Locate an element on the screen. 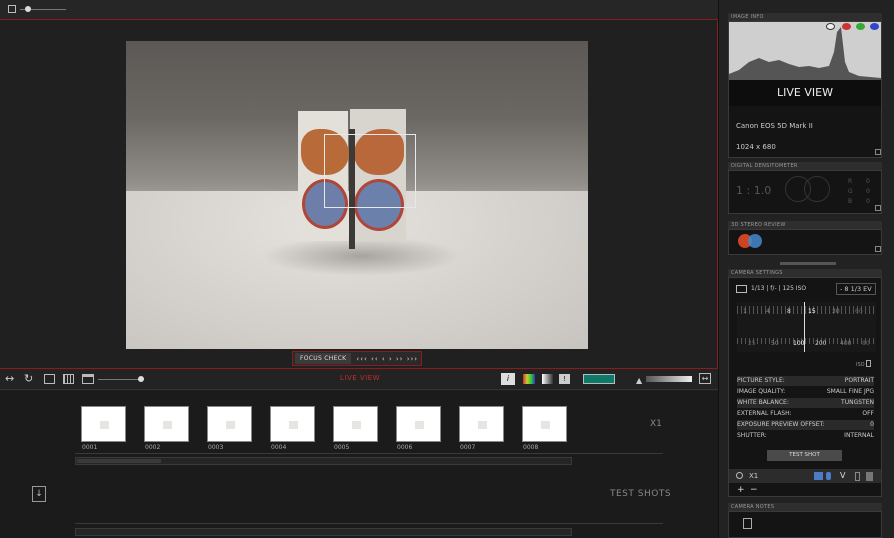  thumbnail-label: 0006 is located at coordinates (405, 447).